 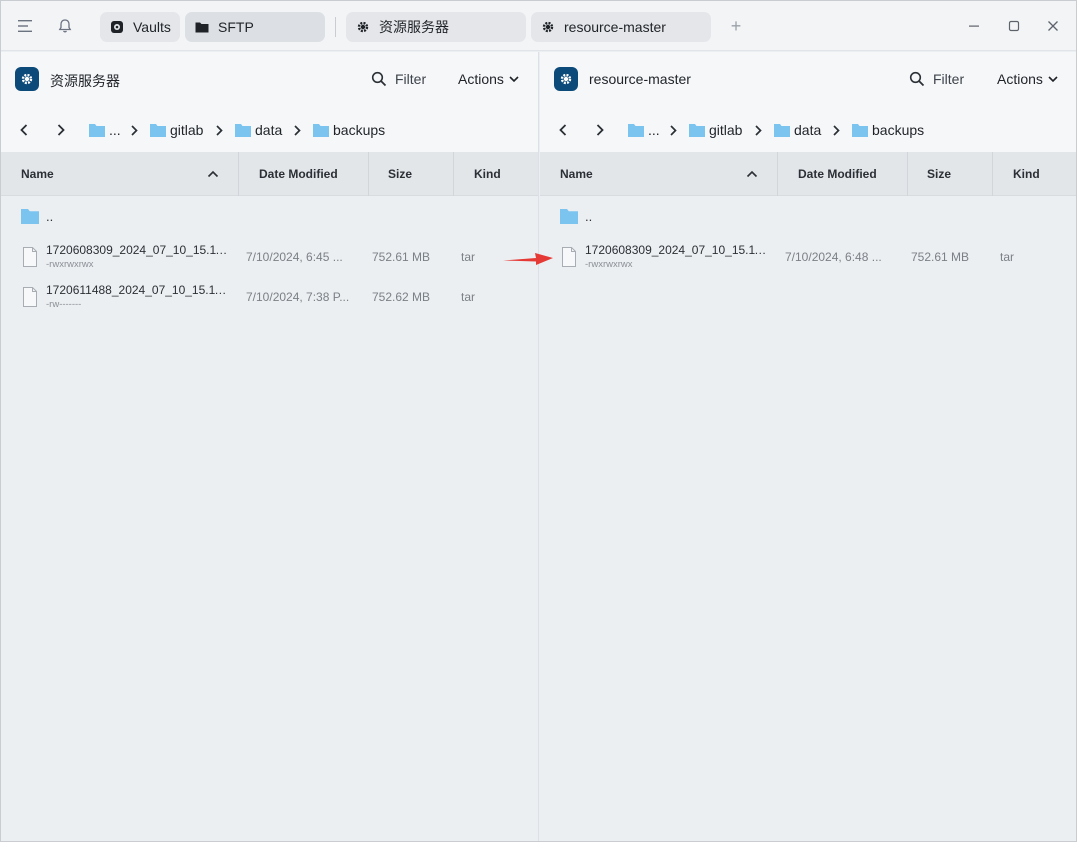 What do you see at coordinates (255, 27) in the screenshot?
I see `tab-sftp: SFTP` at bounding box center [255, 27].